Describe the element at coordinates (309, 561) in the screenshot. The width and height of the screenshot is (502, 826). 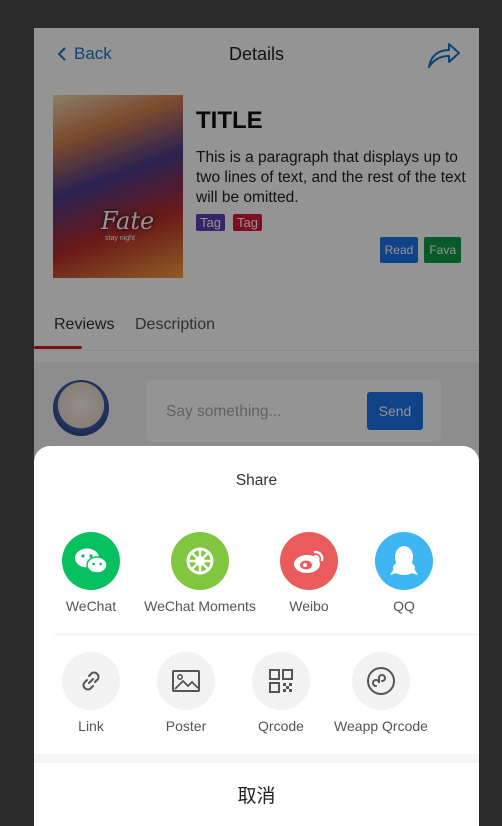
I see `weibo-icon` at that location.